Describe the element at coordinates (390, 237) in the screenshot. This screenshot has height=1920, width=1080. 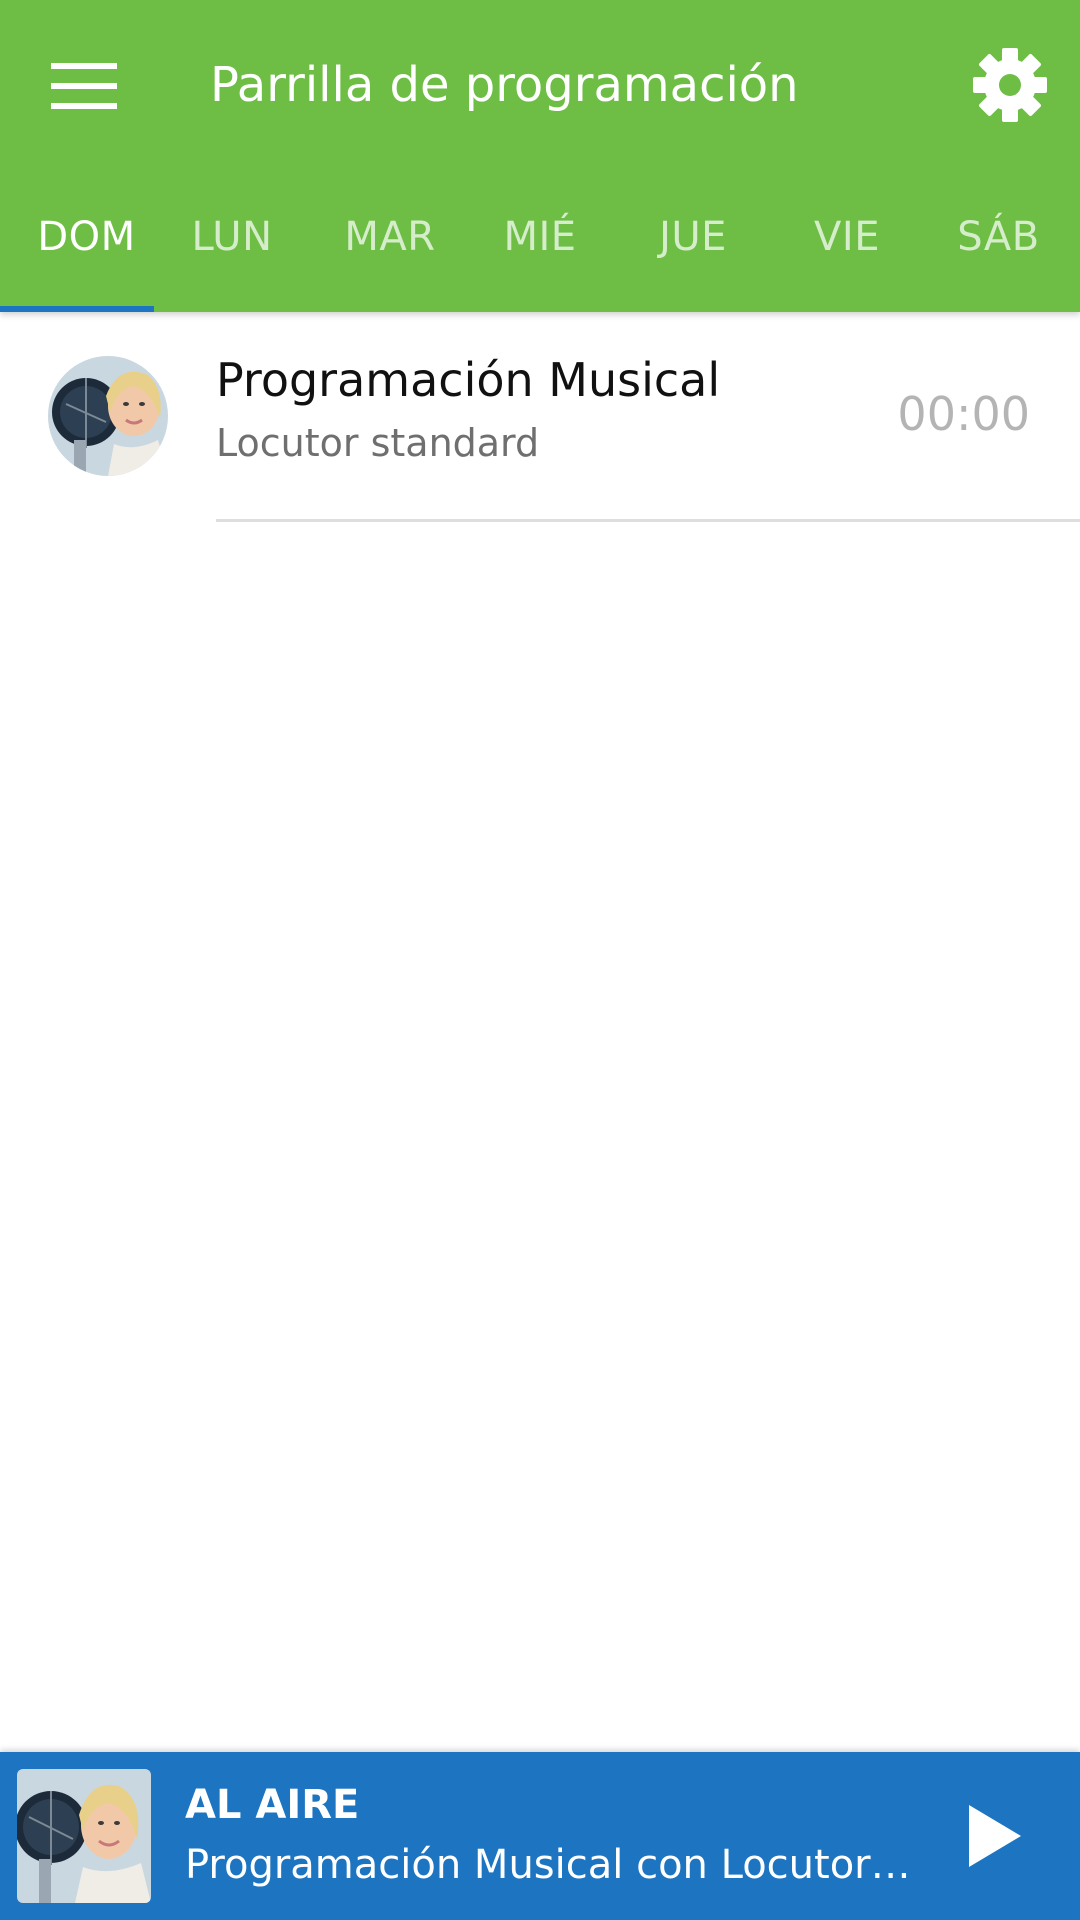
I see `tab-label: MAR` at that location.